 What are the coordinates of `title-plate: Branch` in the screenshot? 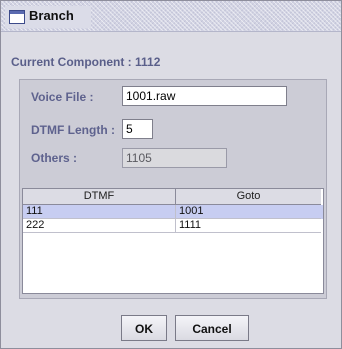 It's located at (48, 17).